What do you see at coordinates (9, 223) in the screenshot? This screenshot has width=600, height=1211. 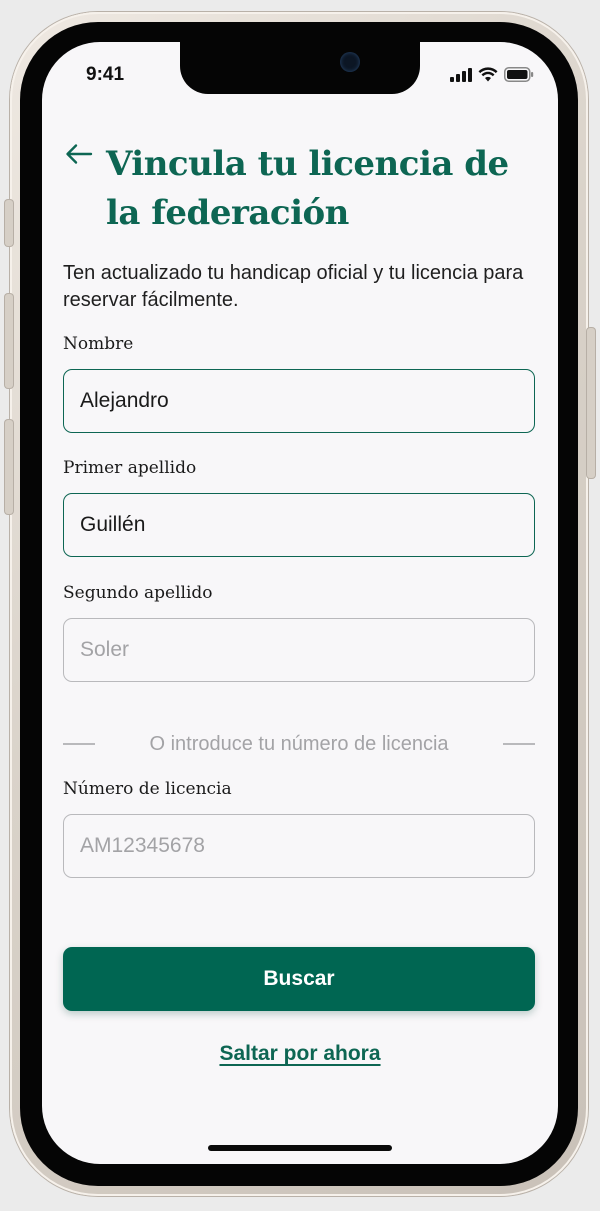 I see `ring-switch` at bounding box center [9, 223].